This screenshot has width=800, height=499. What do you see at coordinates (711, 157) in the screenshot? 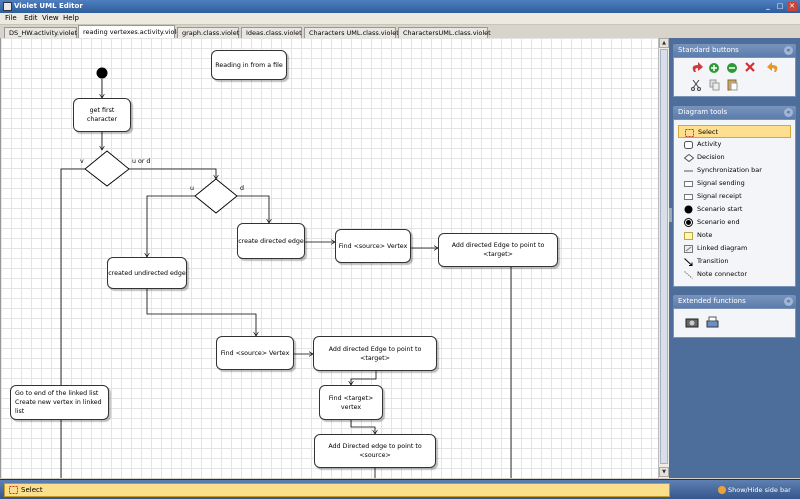
I see `tool-label: Decision` at bounding box center [711, 157].